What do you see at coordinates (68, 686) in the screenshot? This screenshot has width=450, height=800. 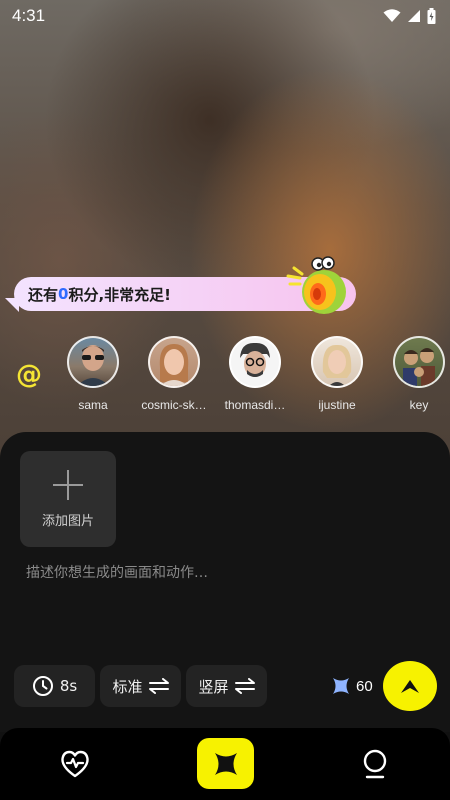 I see `duration-label: 8s` at bounding box center [68, 686].